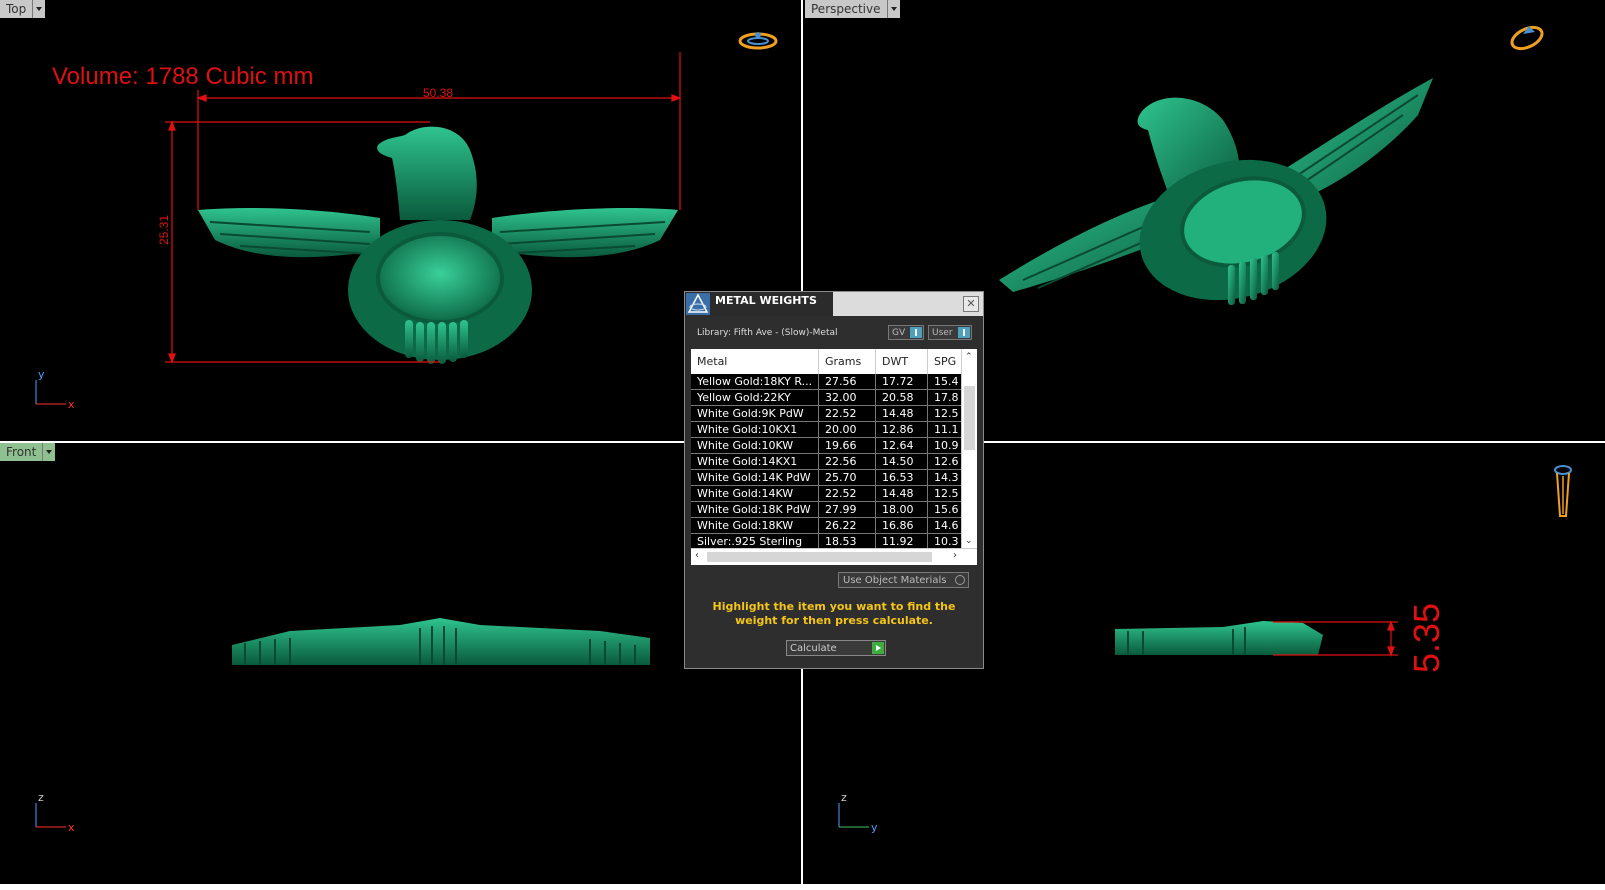 Image resolution: width=1605 pixels, height=890 pixels. I want to click on table-row: White Gold:14K PdW 25.70 16.53 14.3, so click(826, 478).